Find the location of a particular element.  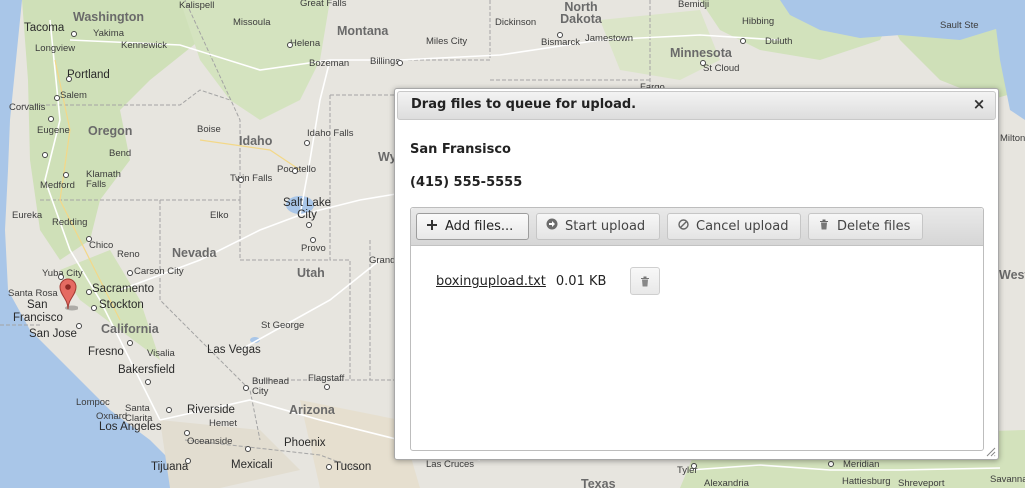

city-label: Bend is located at coordinates (120, 153).